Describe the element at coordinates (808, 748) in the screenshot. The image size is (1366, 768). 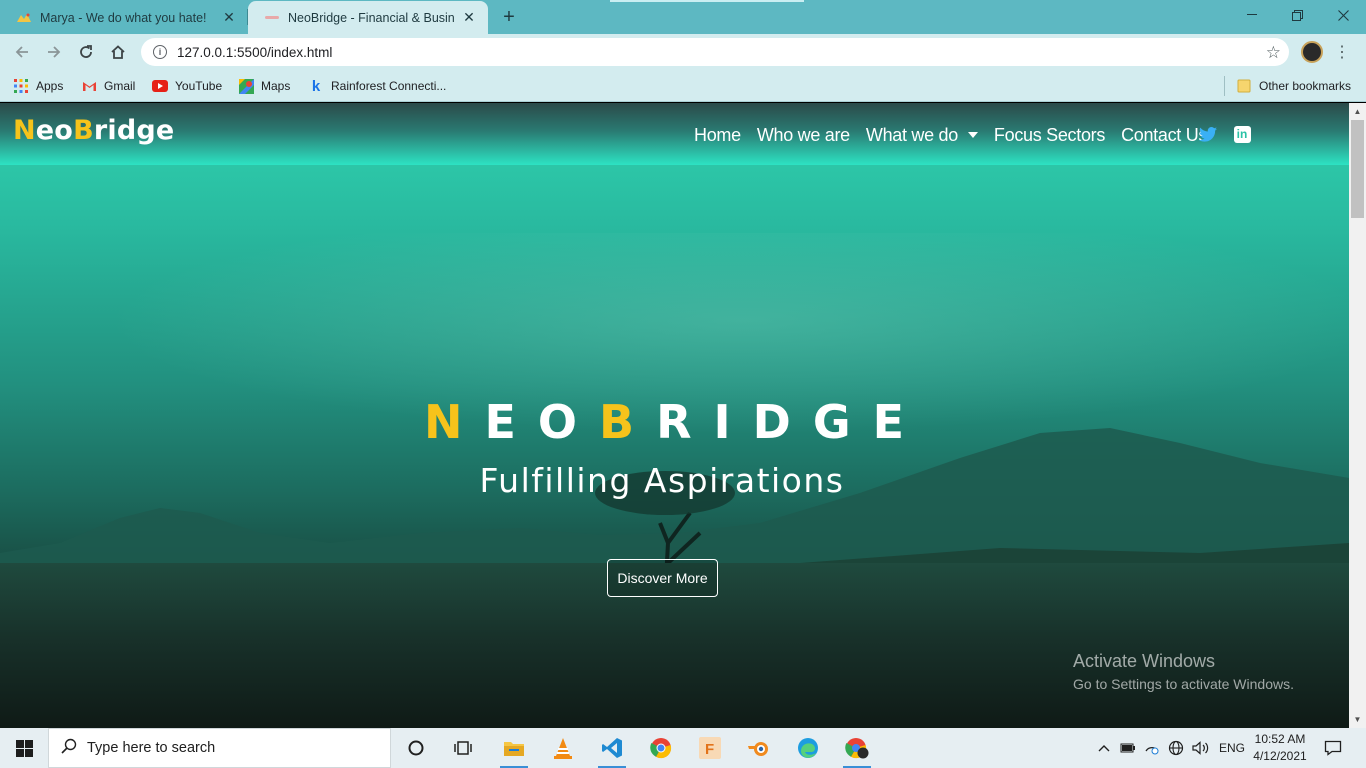
I see `edge-icon` at that location.